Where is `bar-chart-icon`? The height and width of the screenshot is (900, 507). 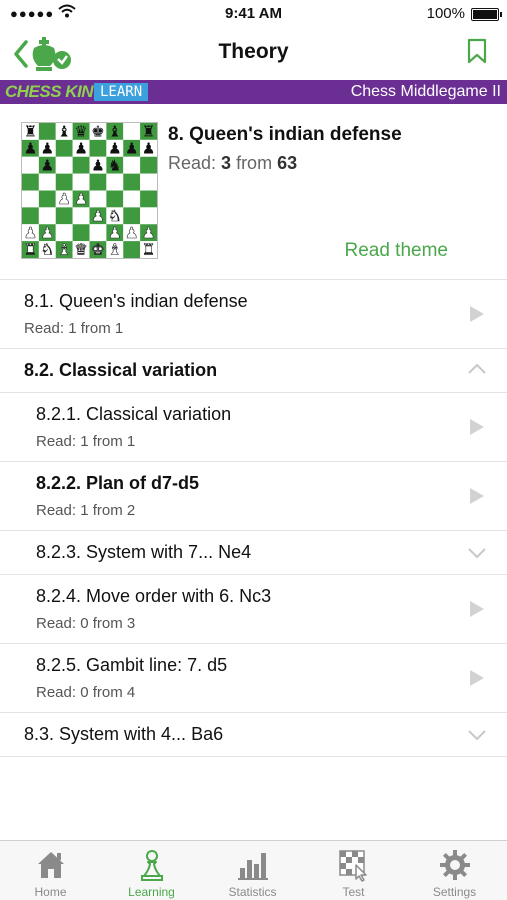
bar-chart-icon is located at coordinates (253, 866).